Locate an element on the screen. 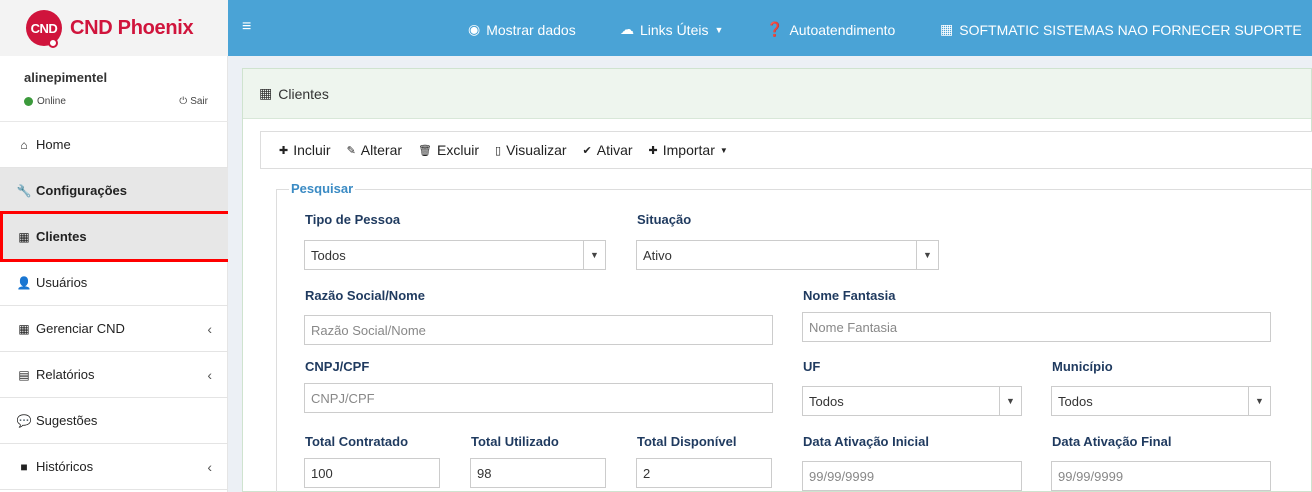  data-inicial-label: Data Ativação Inicial is located at coordinates (866, 441).